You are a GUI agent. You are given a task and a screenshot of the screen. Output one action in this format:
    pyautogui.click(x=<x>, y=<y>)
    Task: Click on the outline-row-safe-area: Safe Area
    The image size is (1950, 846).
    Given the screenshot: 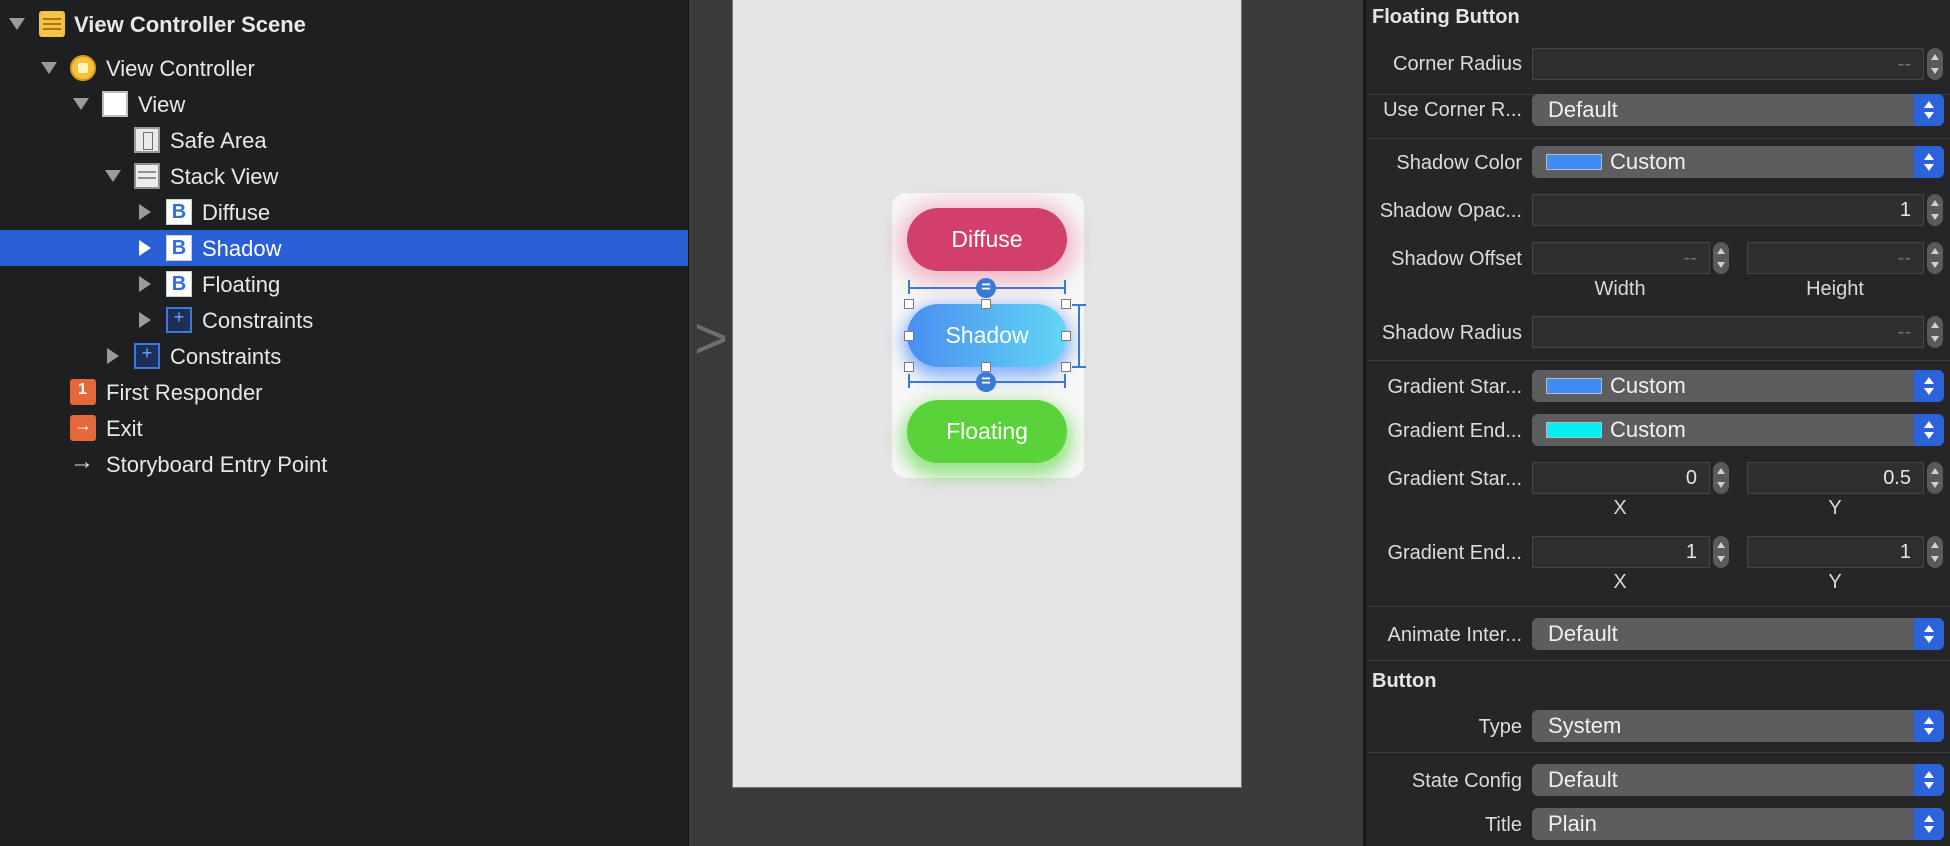 What is the action you would take?
    pyautogui.click(x=344, y=140)
    